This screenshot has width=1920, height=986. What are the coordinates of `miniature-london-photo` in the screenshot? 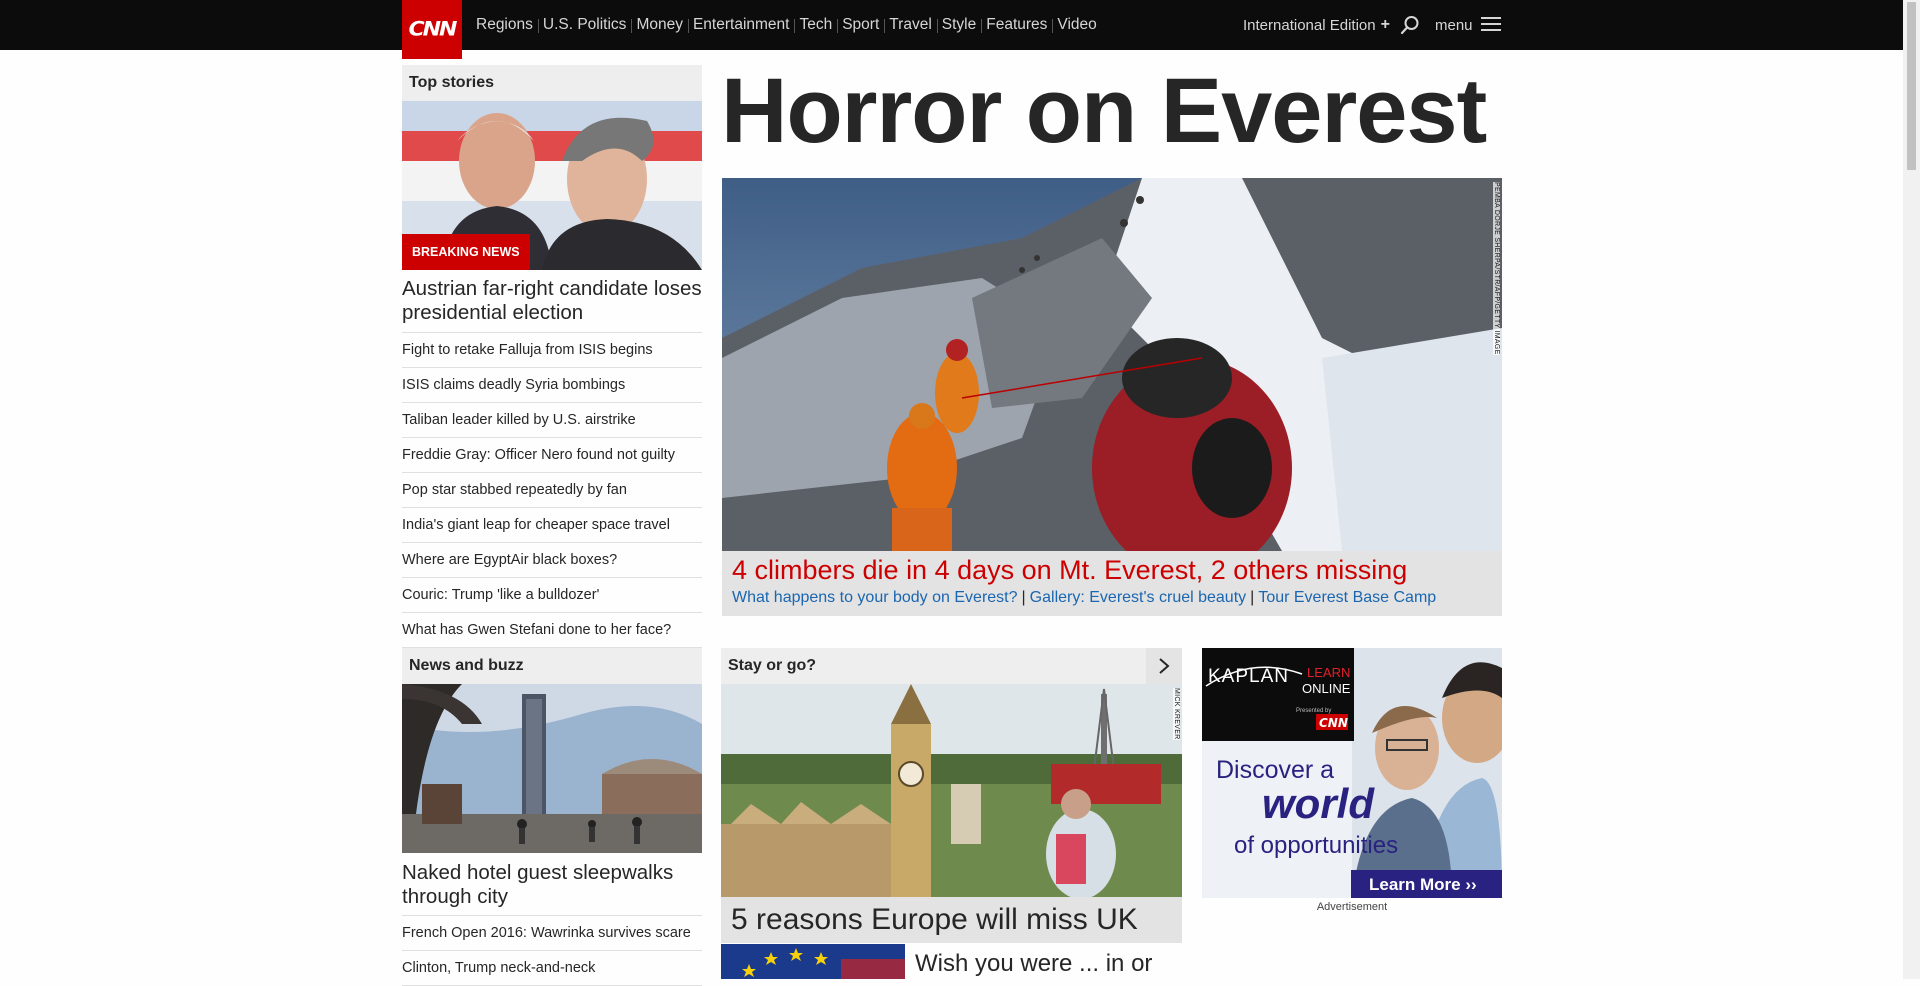 It's located at (951, 790).